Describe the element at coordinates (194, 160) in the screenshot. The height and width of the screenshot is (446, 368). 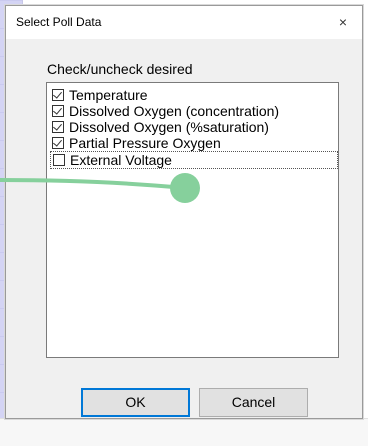
I see `list-item-external-voltage: External Voltage` at that location.